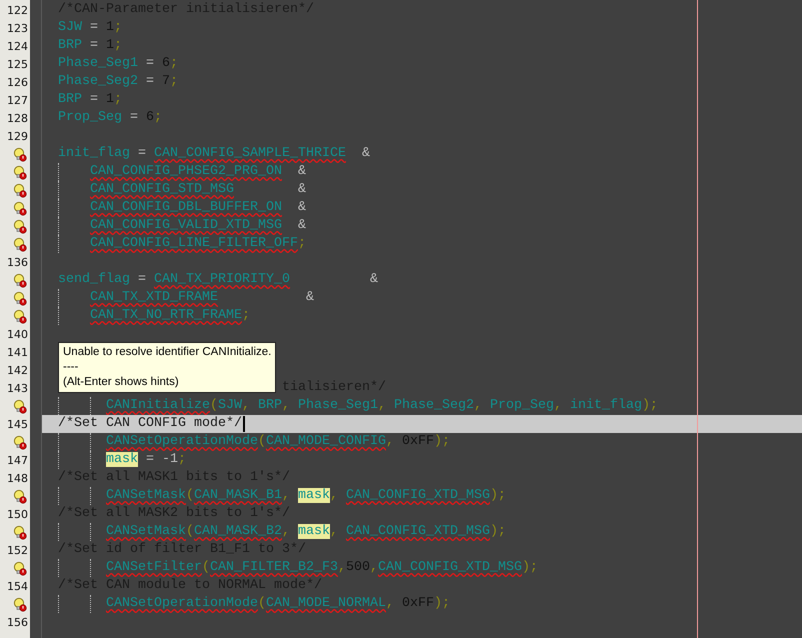 Image resolution: width=802 pixels, height=638 pixels. What do you see at coordinates (17, 64) in the screenshot?
I see `line-number: 125` at bounding box center [17, 64].